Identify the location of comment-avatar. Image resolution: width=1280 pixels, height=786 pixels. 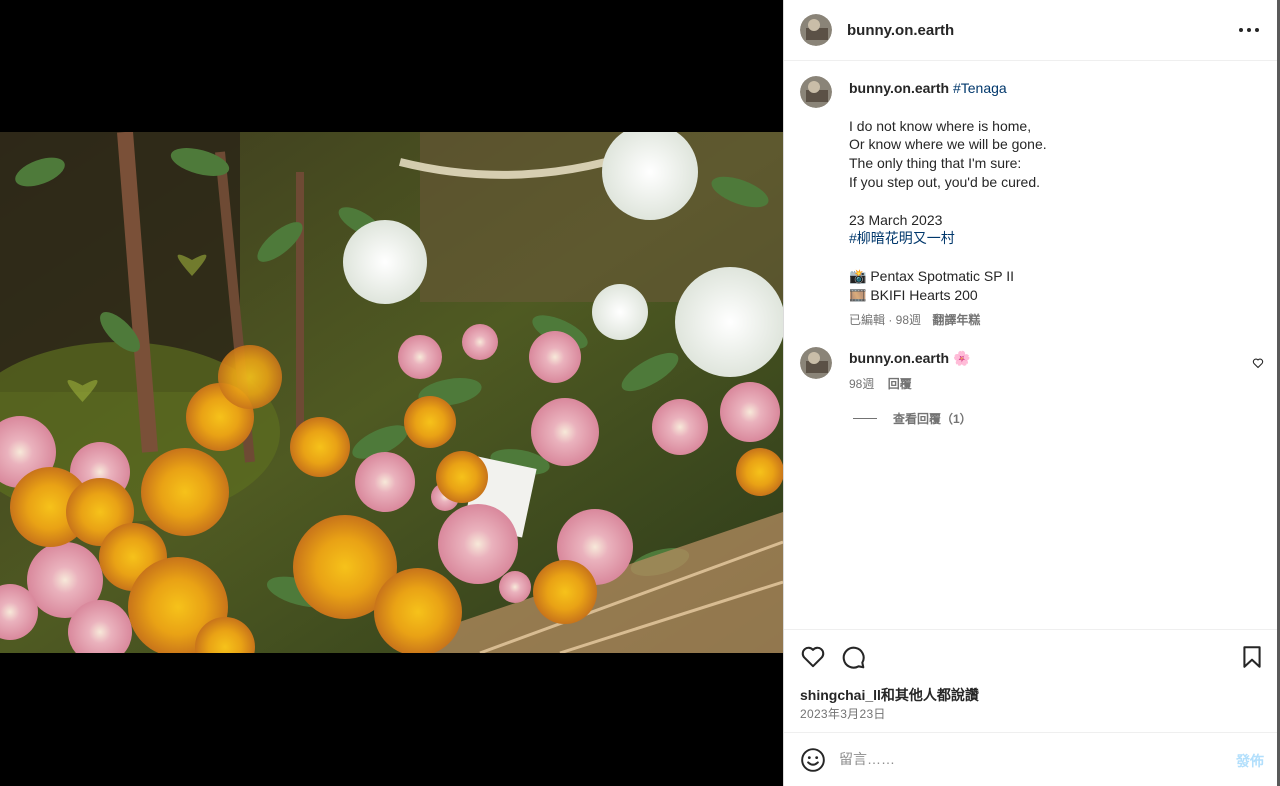
(816, 363).